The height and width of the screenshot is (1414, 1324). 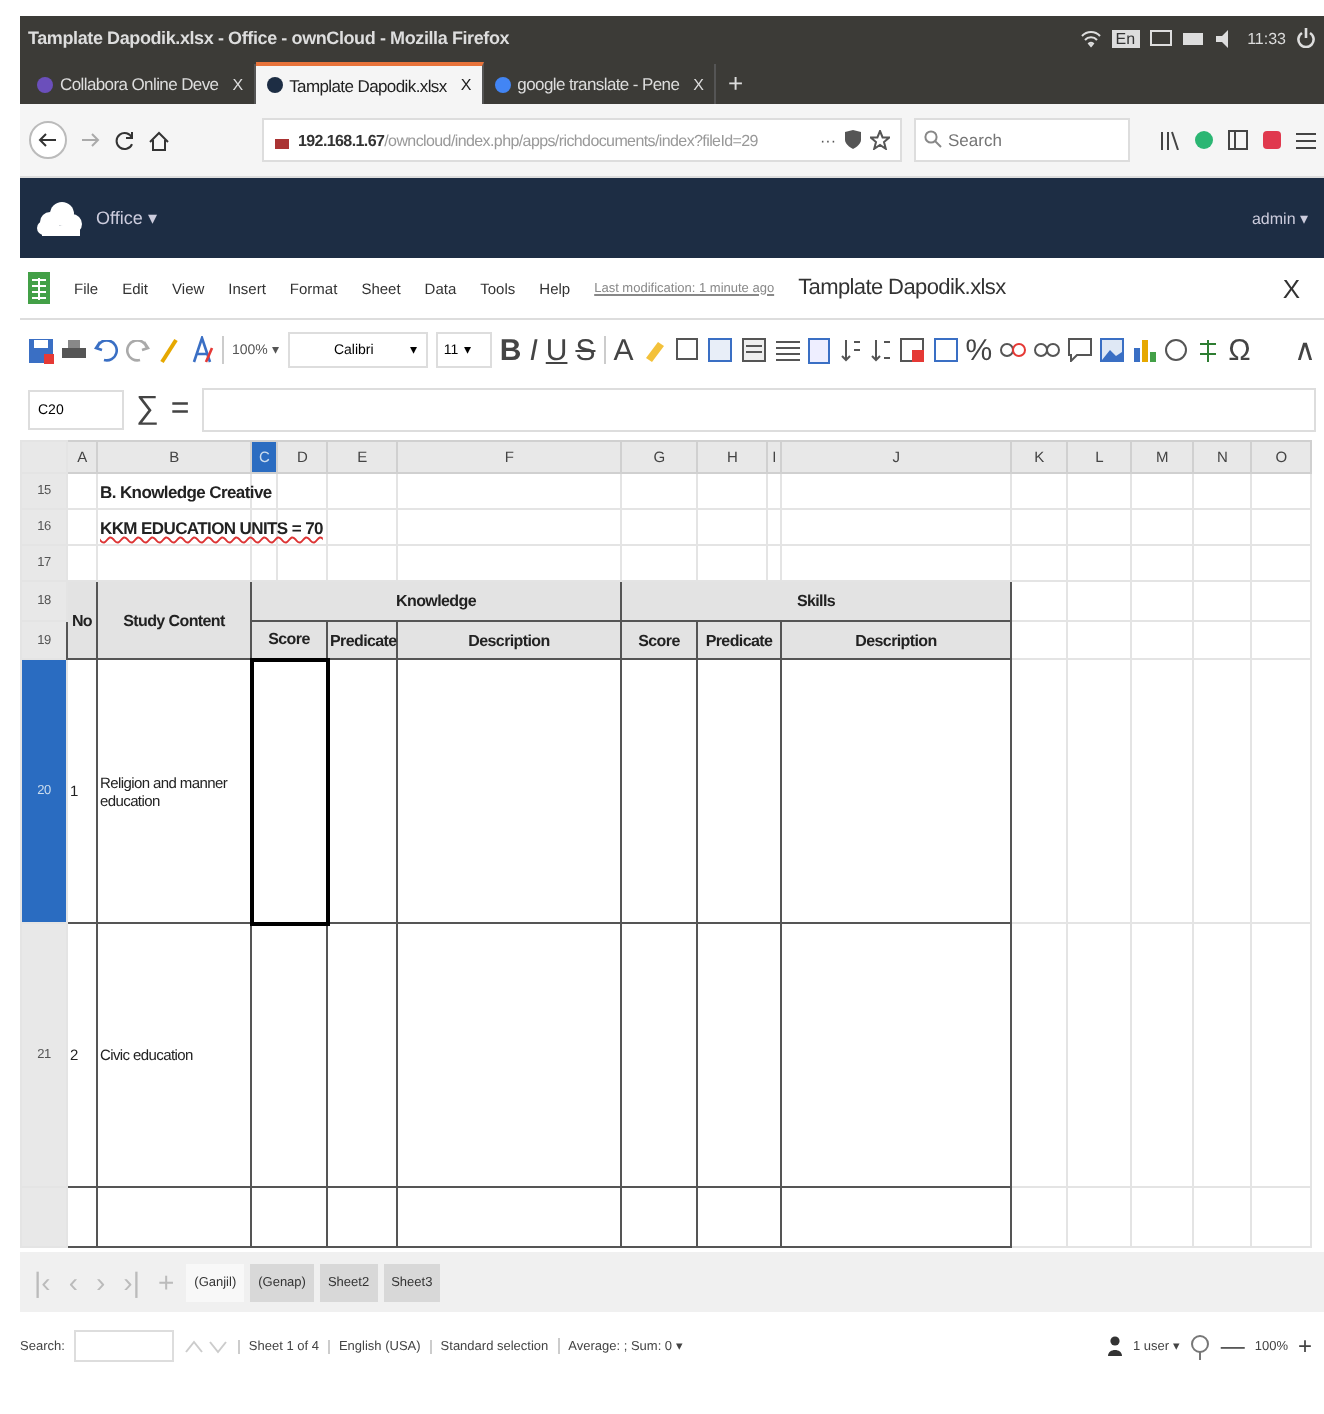 I want to click on cell-text: B. Knowledge Creative, so click(x=186, y=491).